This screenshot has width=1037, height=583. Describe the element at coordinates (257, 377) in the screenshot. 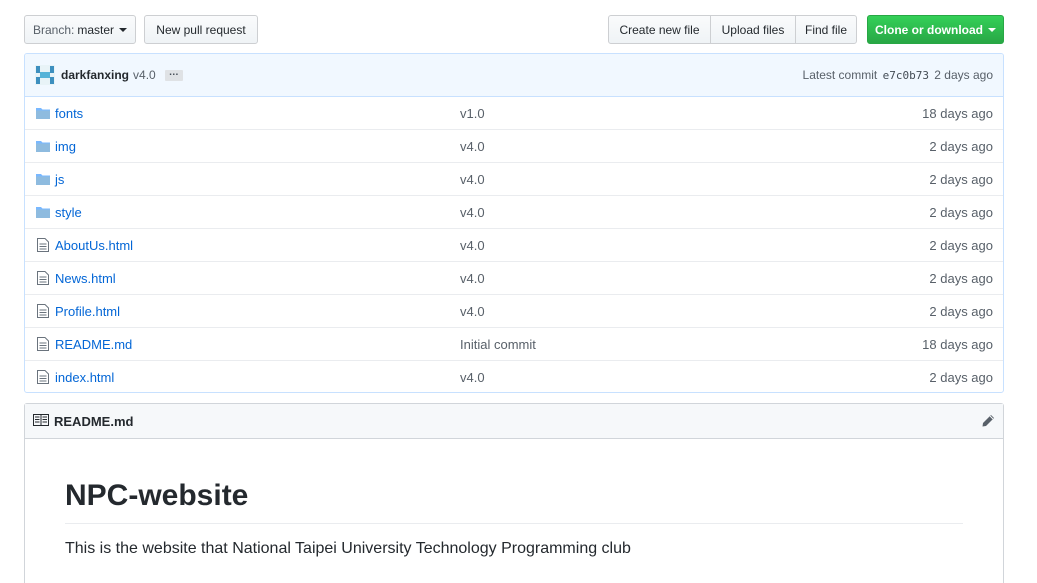

I see `file-name-link: index.html` at that location.